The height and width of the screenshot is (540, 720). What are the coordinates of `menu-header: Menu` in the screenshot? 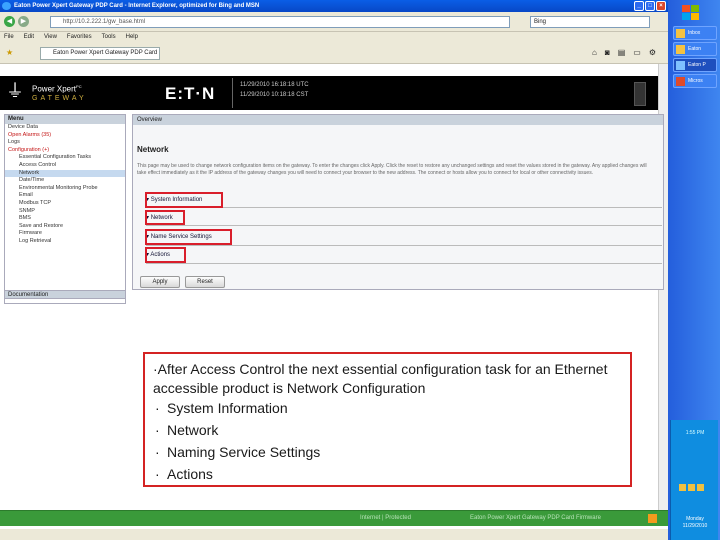 It's located at (65, 119).